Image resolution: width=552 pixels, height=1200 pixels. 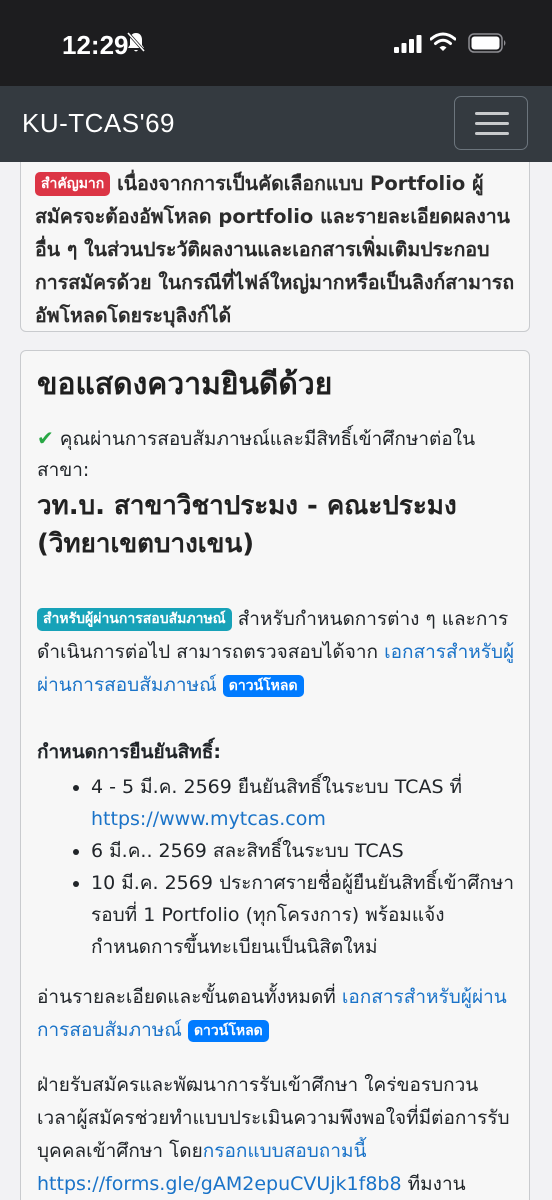 I want to click on survey-url-link: https://forms.gle/gAM2epuCVUjk1f8b8, so click(x=219, y=1184).